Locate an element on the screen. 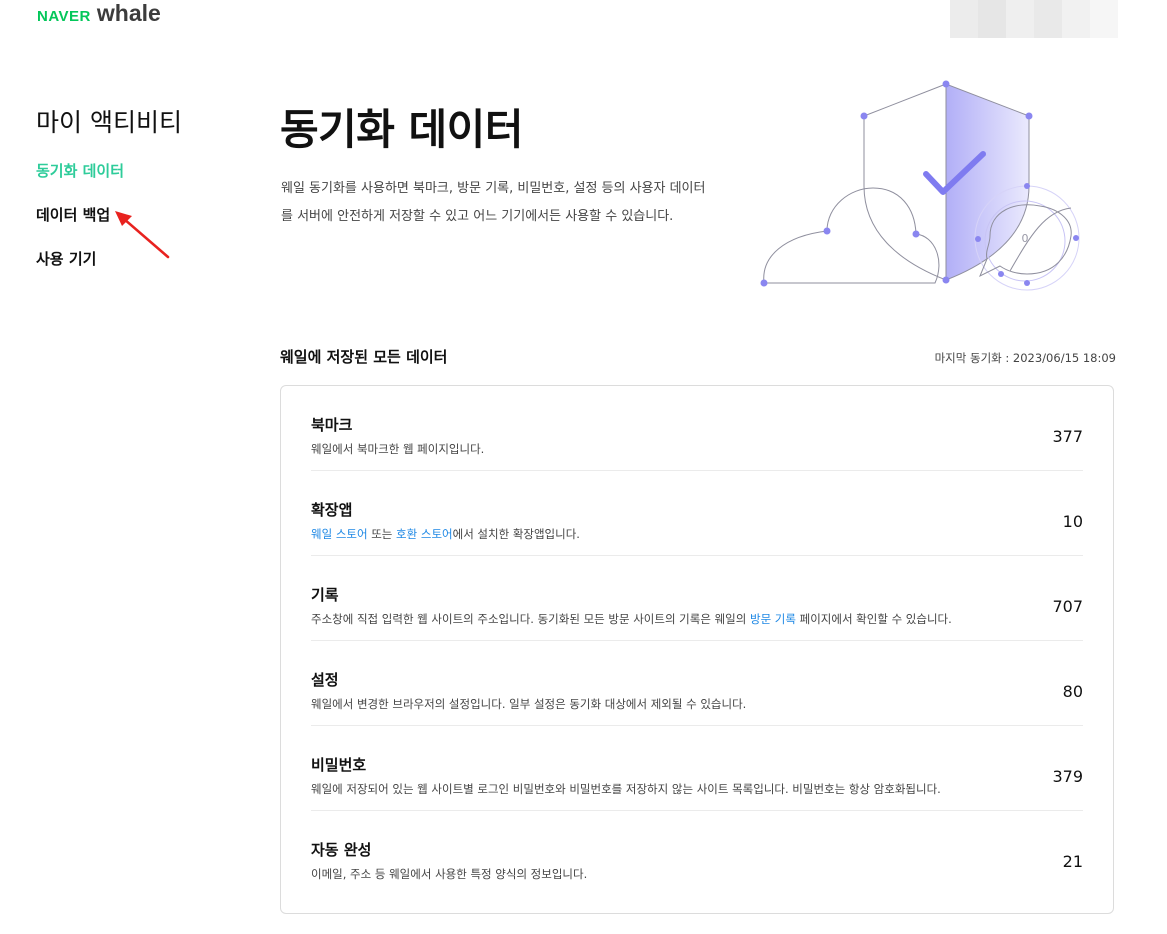  profile-avatar-blurred is located at coordinates (1034, 19).